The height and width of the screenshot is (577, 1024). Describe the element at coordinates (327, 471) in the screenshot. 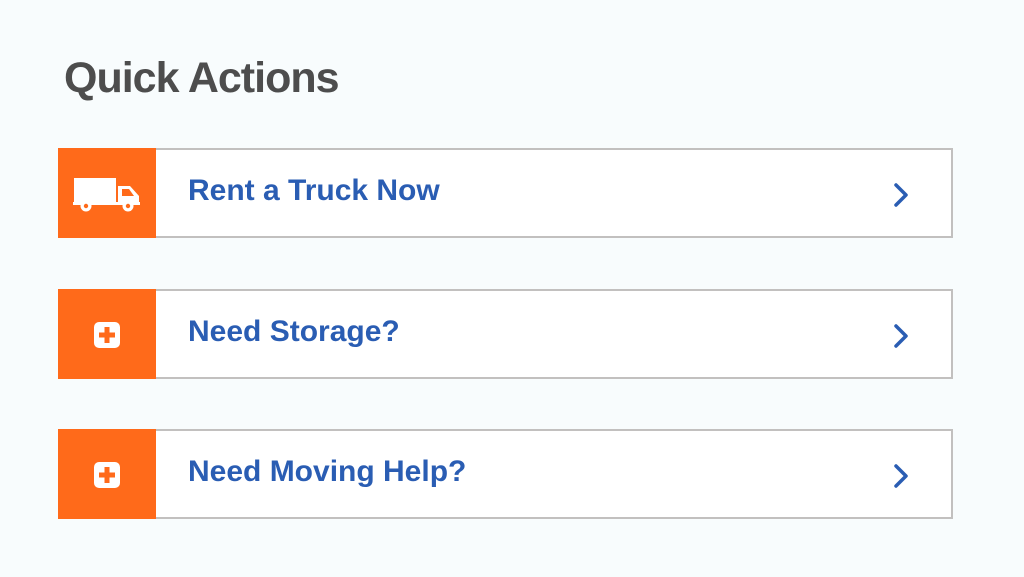

I see `need-moving-help-label: Need Moving Help?` at that location.